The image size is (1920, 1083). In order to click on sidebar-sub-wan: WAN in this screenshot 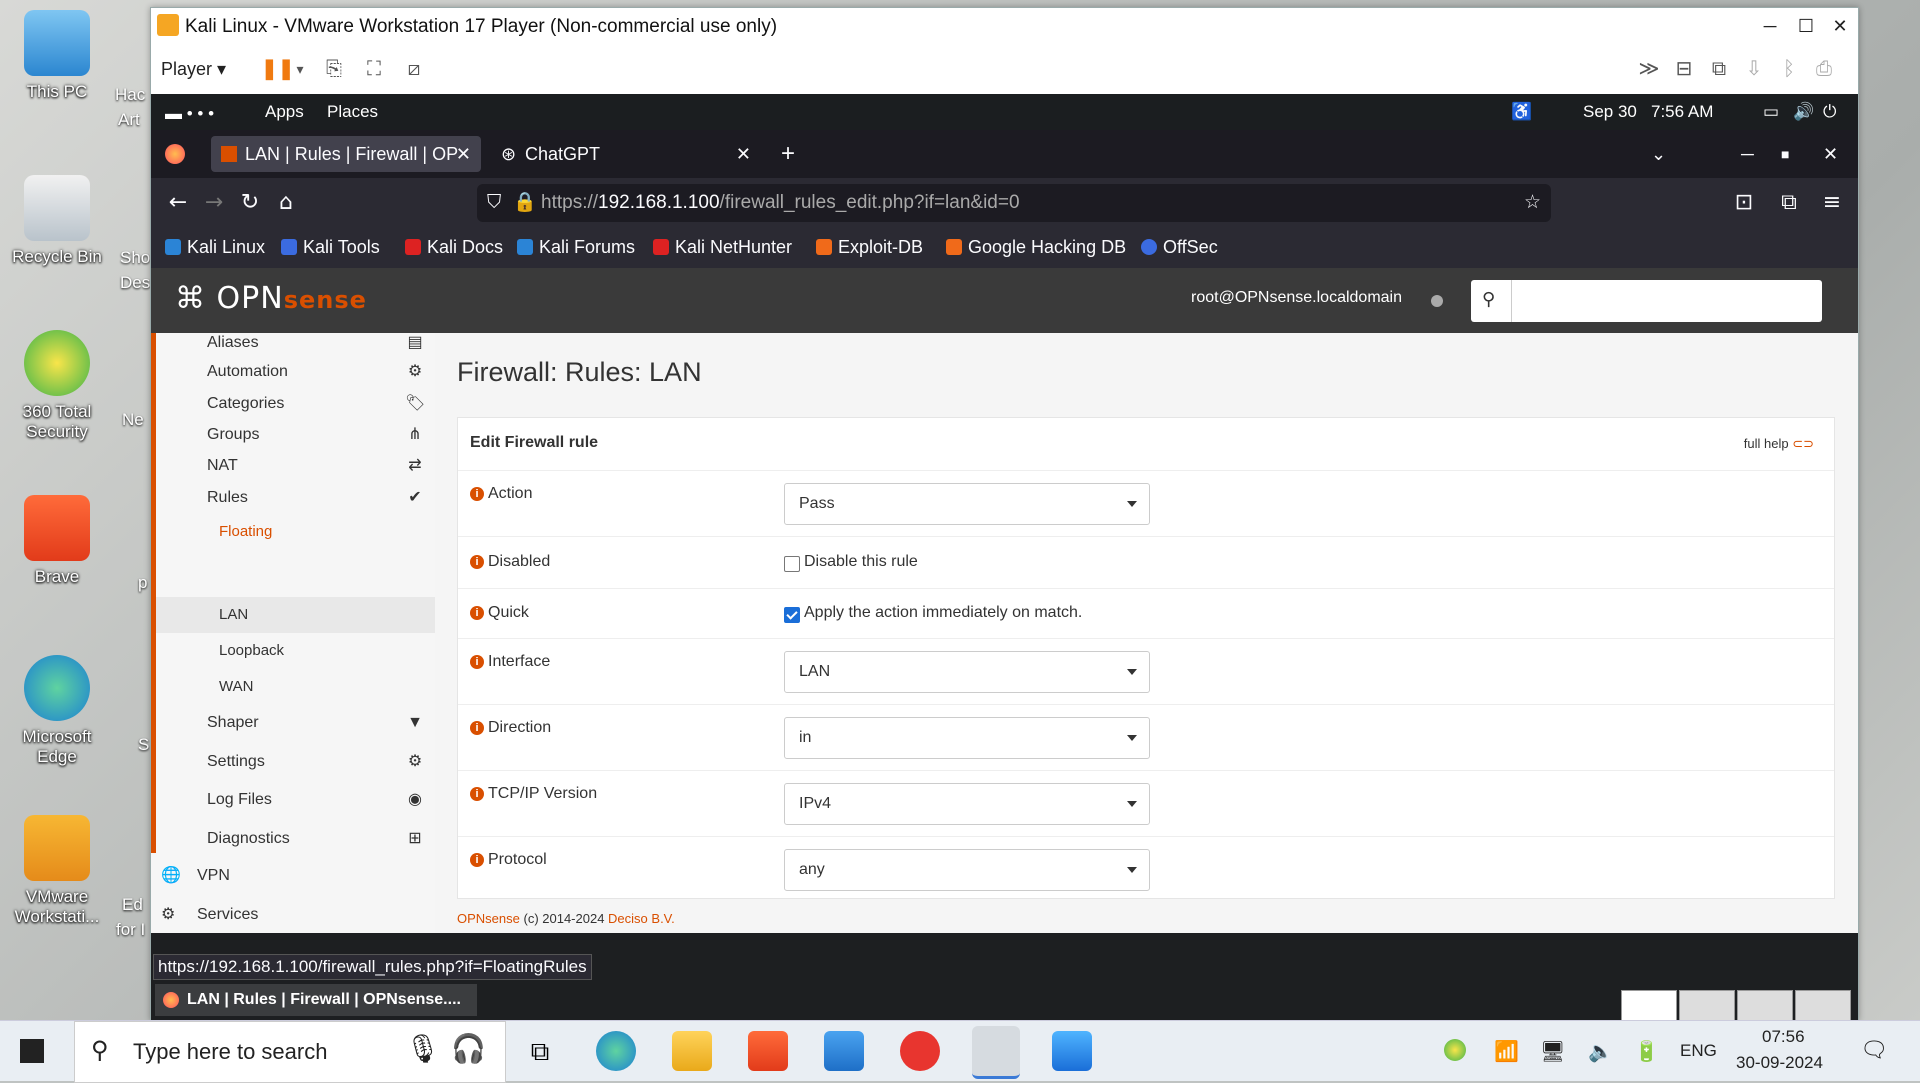, I will do `click(236, 687)`.